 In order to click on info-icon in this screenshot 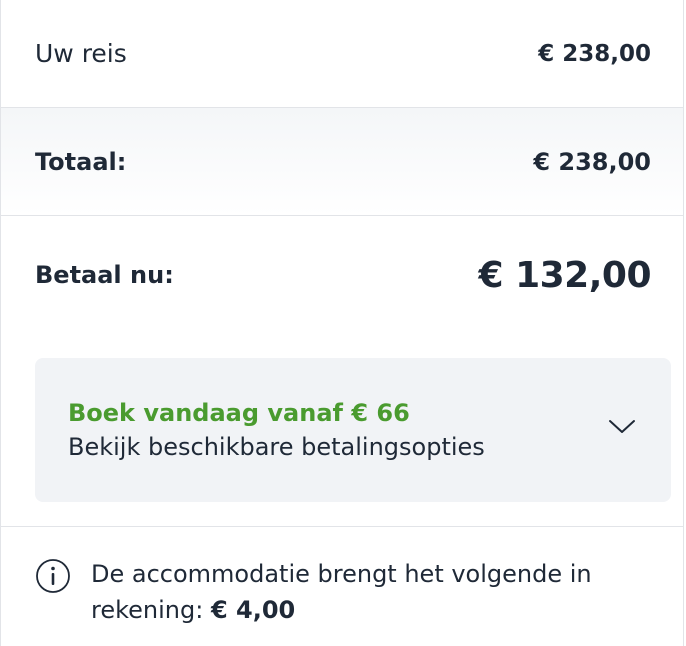, I will do `click(53, 576)`.